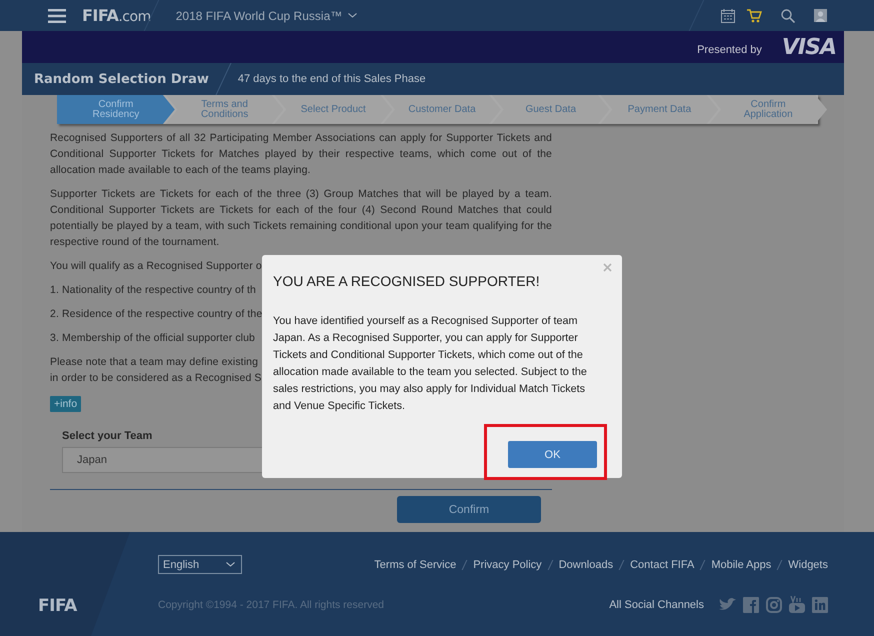 Image resolution: width=874 pixels, height=636 pixels. What do you see at coordinates (156, 378) in the screenshot?
I see `paragraph: in order to be considered as a Recognised S` at bounding box center [156, 378].